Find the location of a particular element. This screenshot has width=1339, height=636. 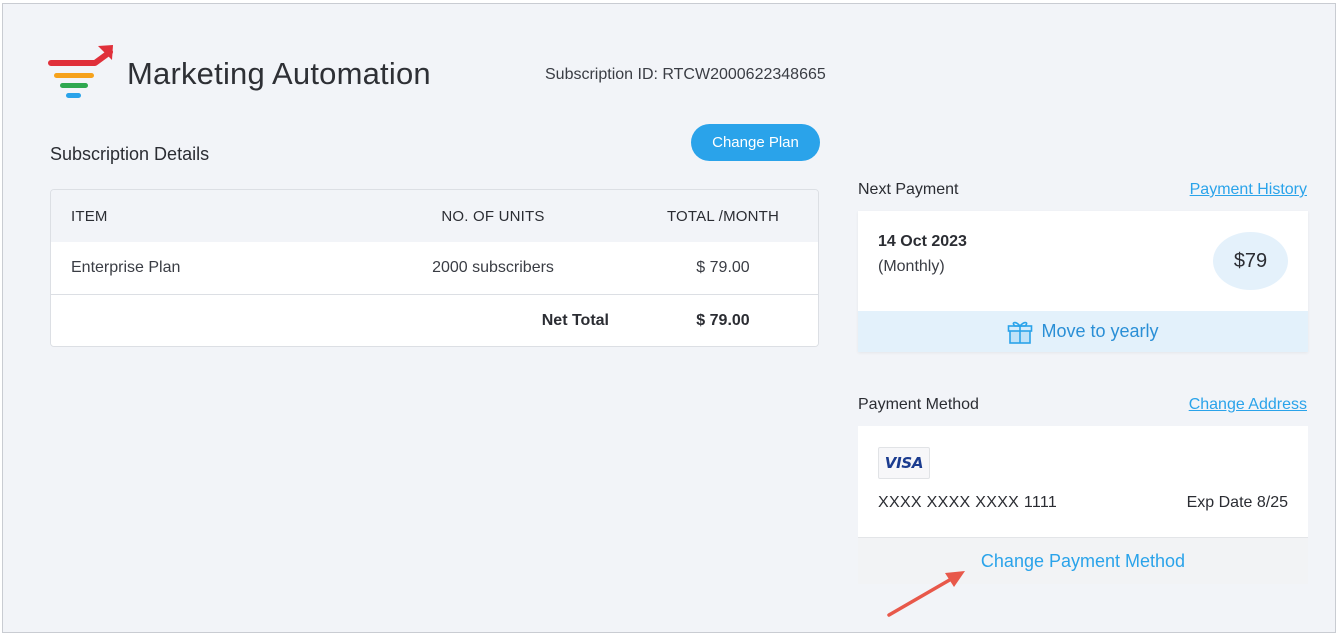

visa-card-icon: VISA is located at coordinates (904, 463).